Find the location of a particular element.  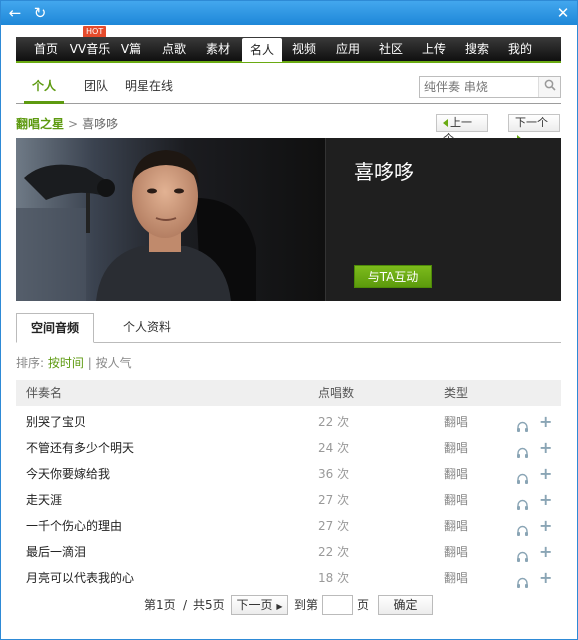

table-header: 伴奏名 点唱数 类型 is located at coordinates (288, 393).